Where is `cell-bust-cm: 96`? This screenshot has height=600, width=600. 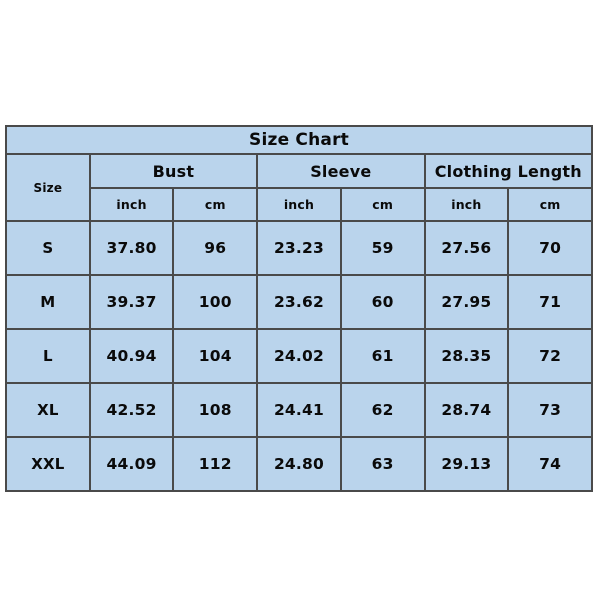 cell-bust-cm: 96 is located at coordinates (215, 248).